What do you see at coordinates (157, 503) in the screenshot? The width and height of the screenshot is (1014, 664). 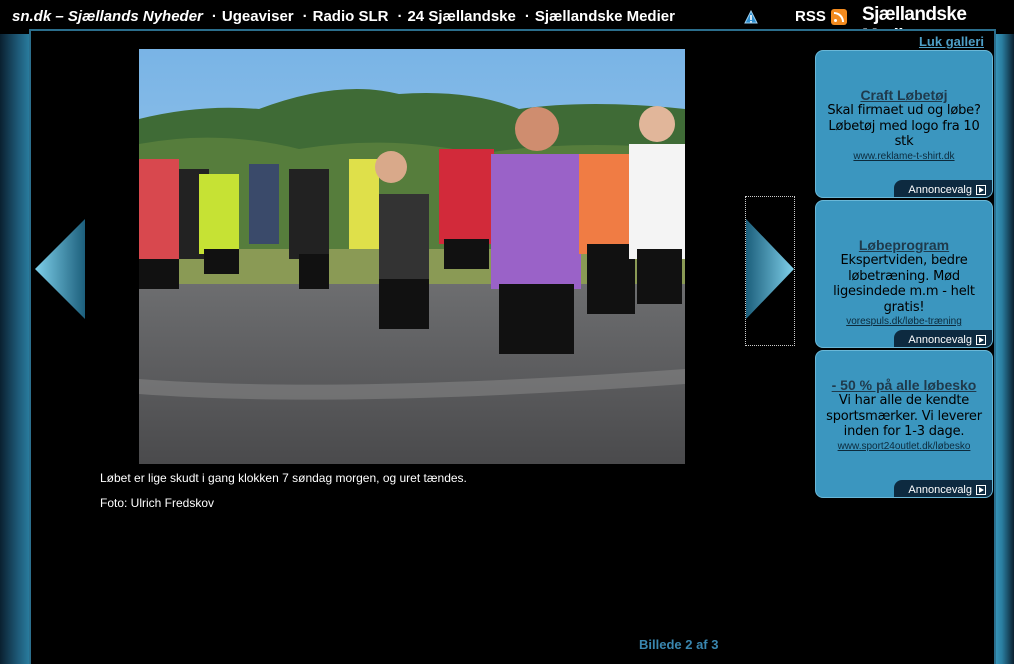 I see `photo-credit: Foto: Ulrich Fredskov` at bounding box center [157, 503].